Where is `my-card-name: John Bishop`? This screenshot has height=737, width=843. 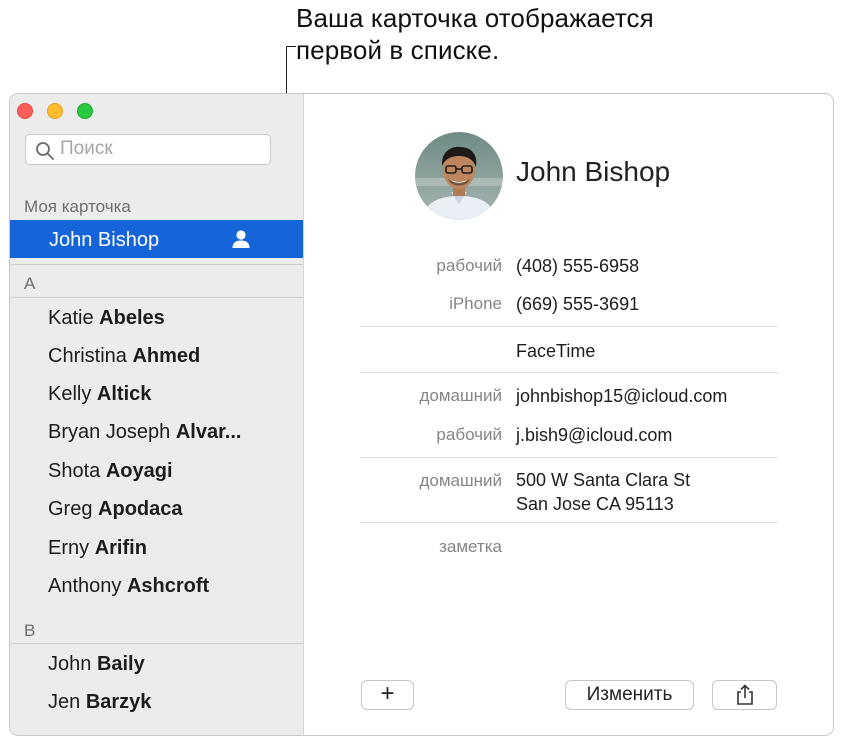
my-card-name: John Bishop is located at coordinates (104, 240).